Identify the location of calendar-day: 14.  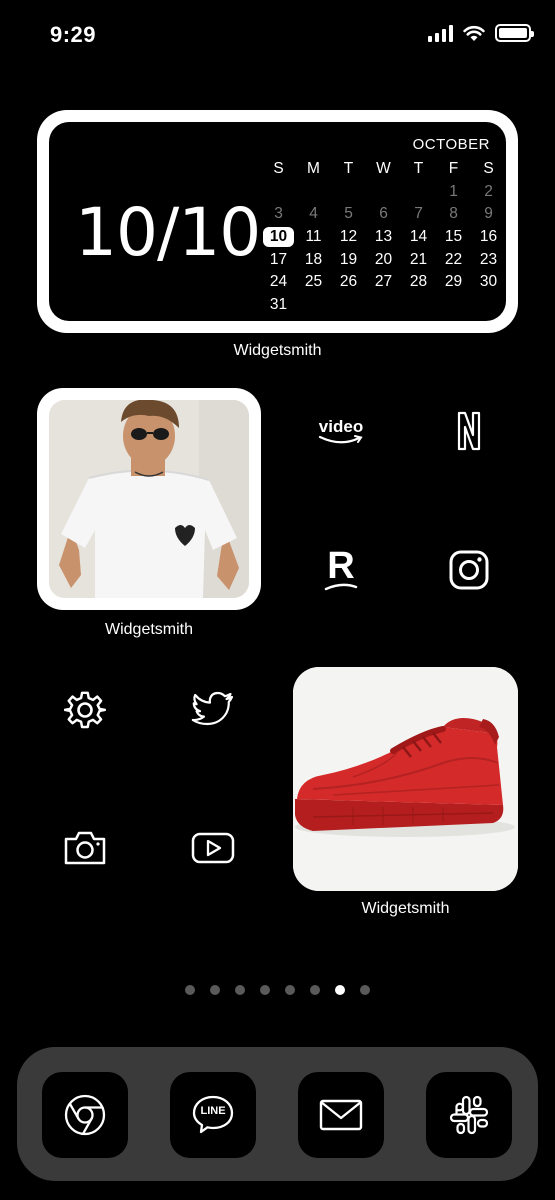
(418, 237).